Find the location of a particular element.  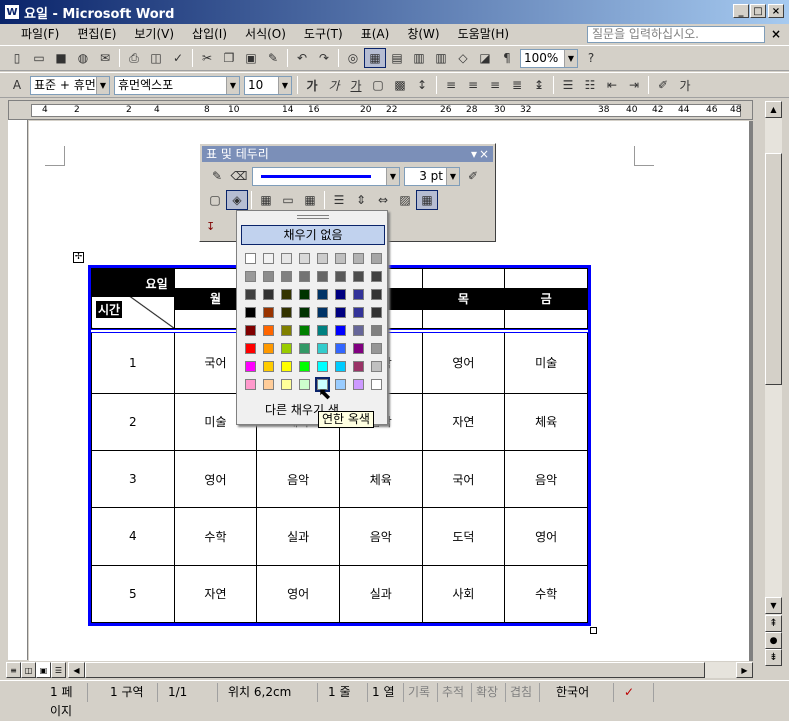

tables-borders-title: 표 및 테두리 ▾ × is located at coordinates (347, 154).